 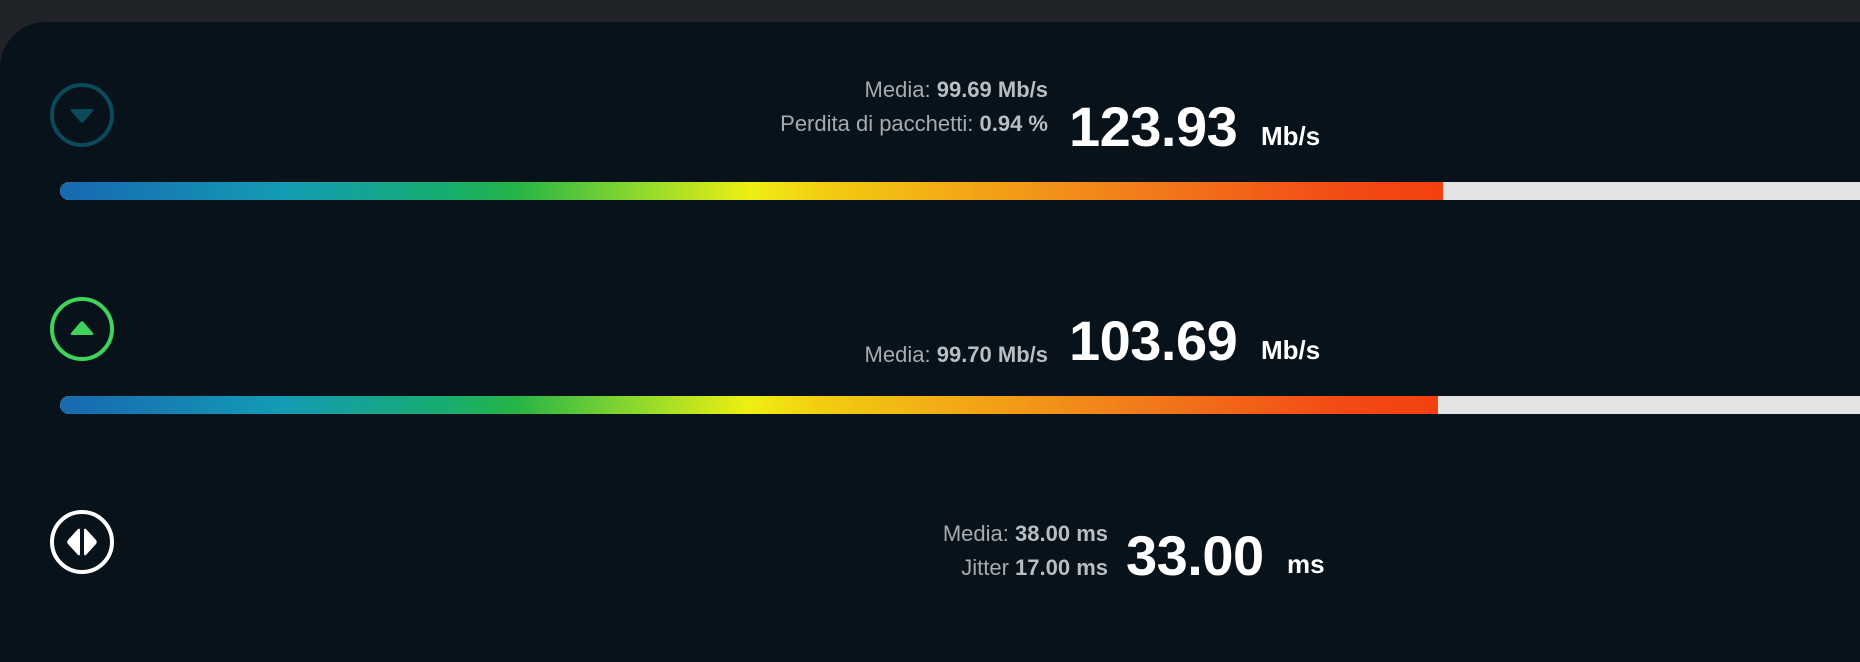 I want to click on ping-jitter: Jitter 17.00 ms, so click(x=1025, y=568).